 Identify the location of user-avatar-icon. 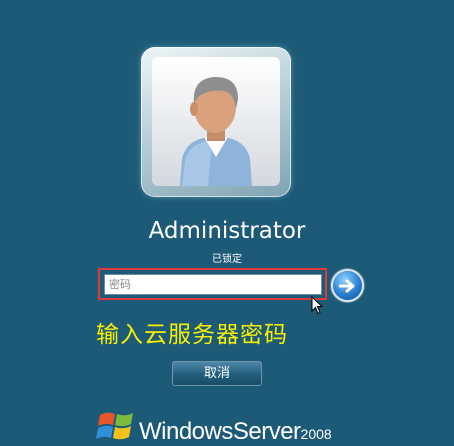
(216, 121).